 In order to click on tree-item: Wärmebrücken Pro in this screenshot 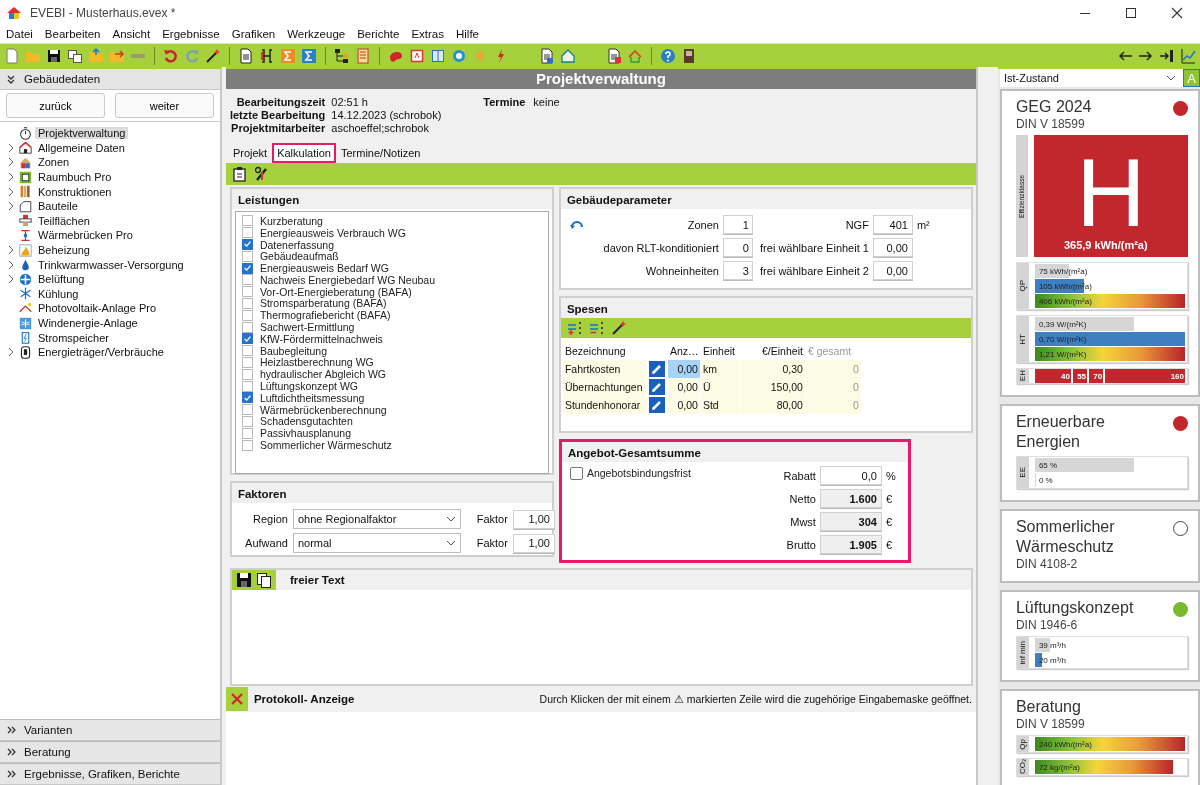, I will do `click(85, 235)`.